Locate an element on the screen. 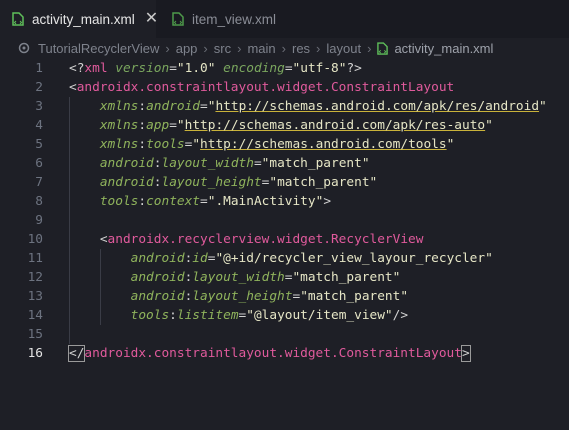  code-token: /> is located at coordinates (400, 315).